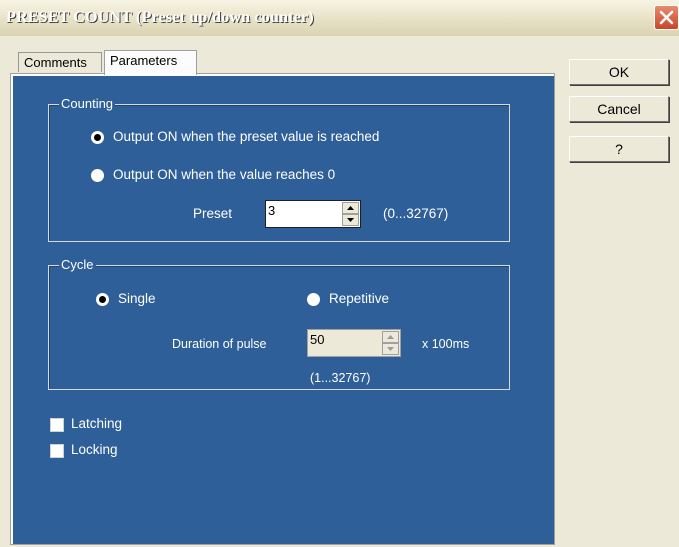  What do you see at coordinates (94, 449) in the screenshot?
I see `locking-label: Locking` at bounding box center [94, 449].